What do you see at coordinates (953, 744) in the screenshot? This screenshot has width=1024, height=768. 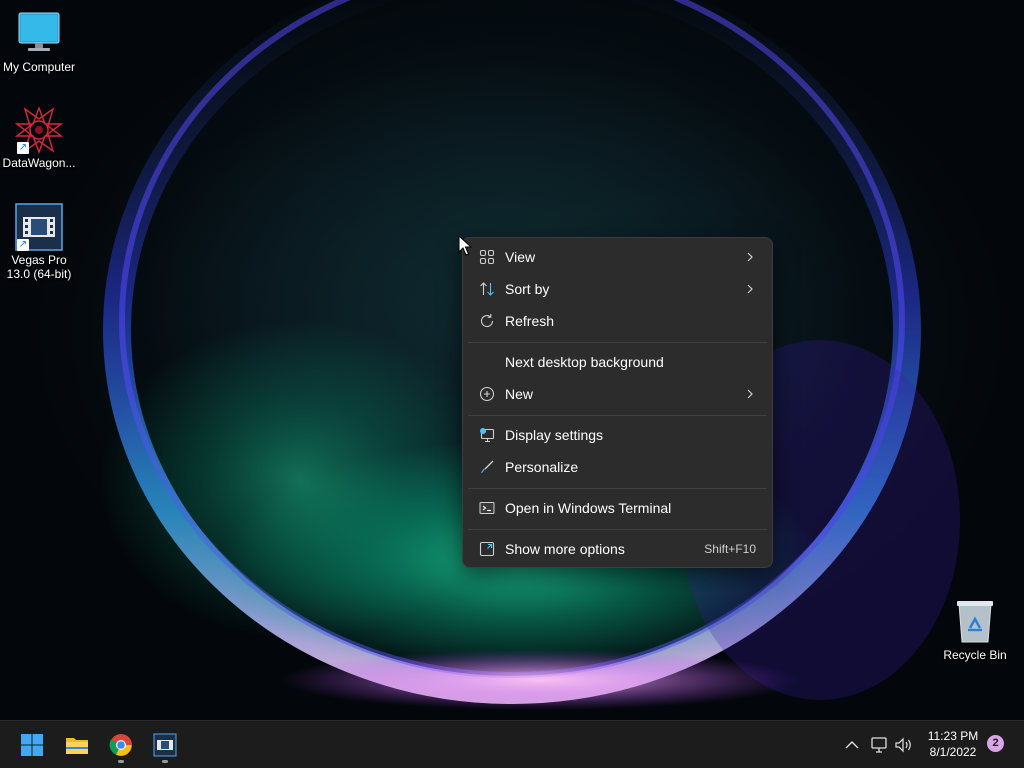 I see `taskbar-clock: 11:23 PM 8/1/2022` at bounding box center [953, 744].